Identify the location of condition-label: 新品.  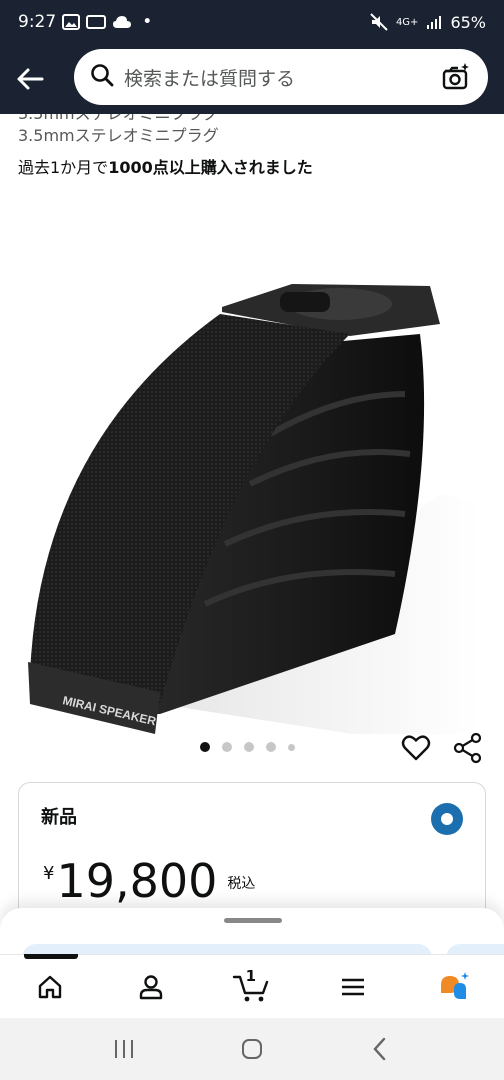
(59, 817).